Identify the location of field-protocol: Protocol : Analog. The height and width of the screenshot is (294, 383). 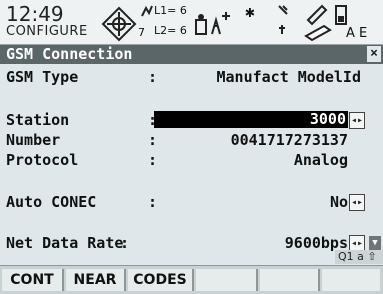
(191, 160).